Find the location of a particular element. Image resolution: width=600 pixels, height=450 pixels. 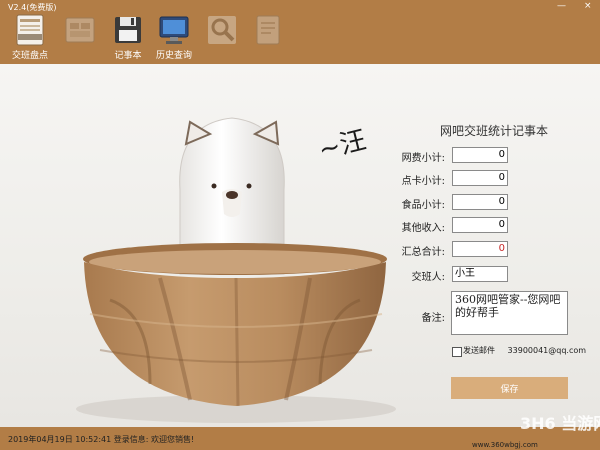

field-label: 网费小计: is located at coordinates (423, 158).